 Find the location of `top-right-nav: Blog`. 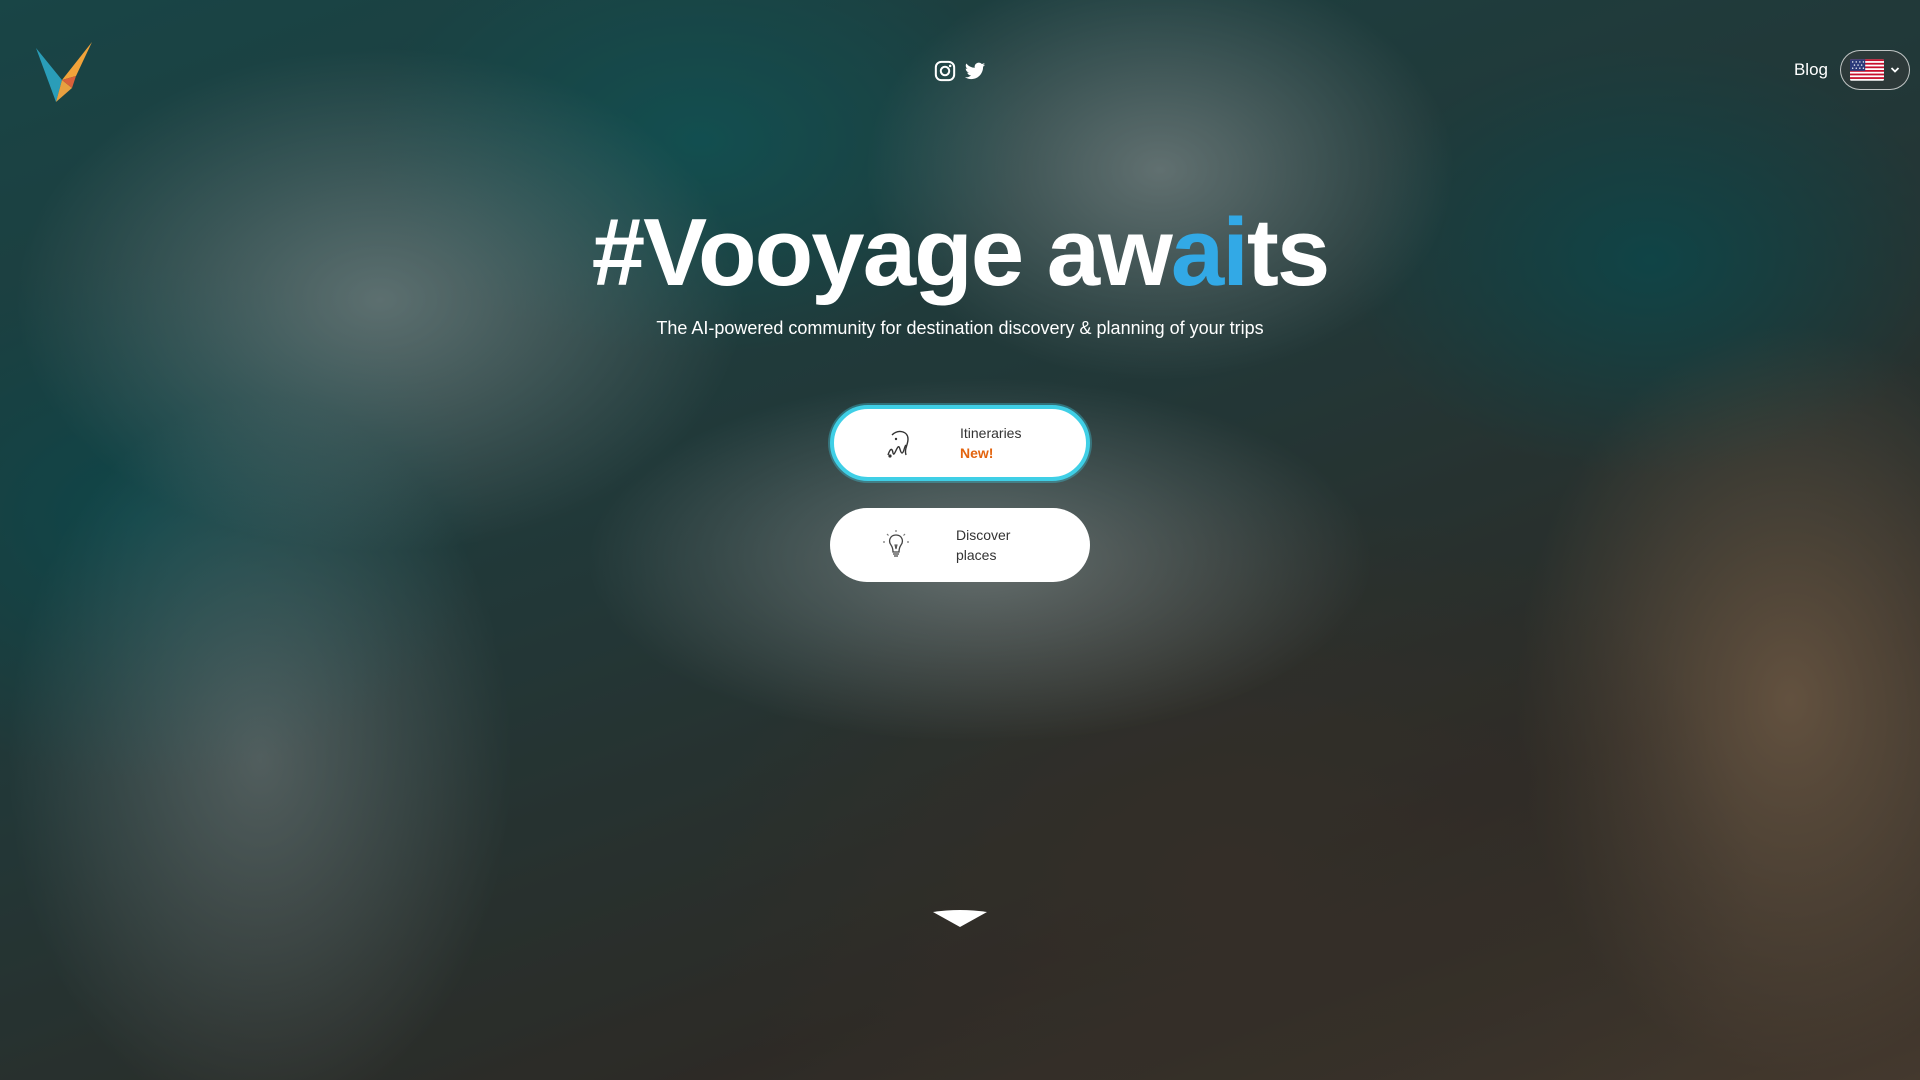

top-right-nav: Blog is located at coordinates (1852, 70).